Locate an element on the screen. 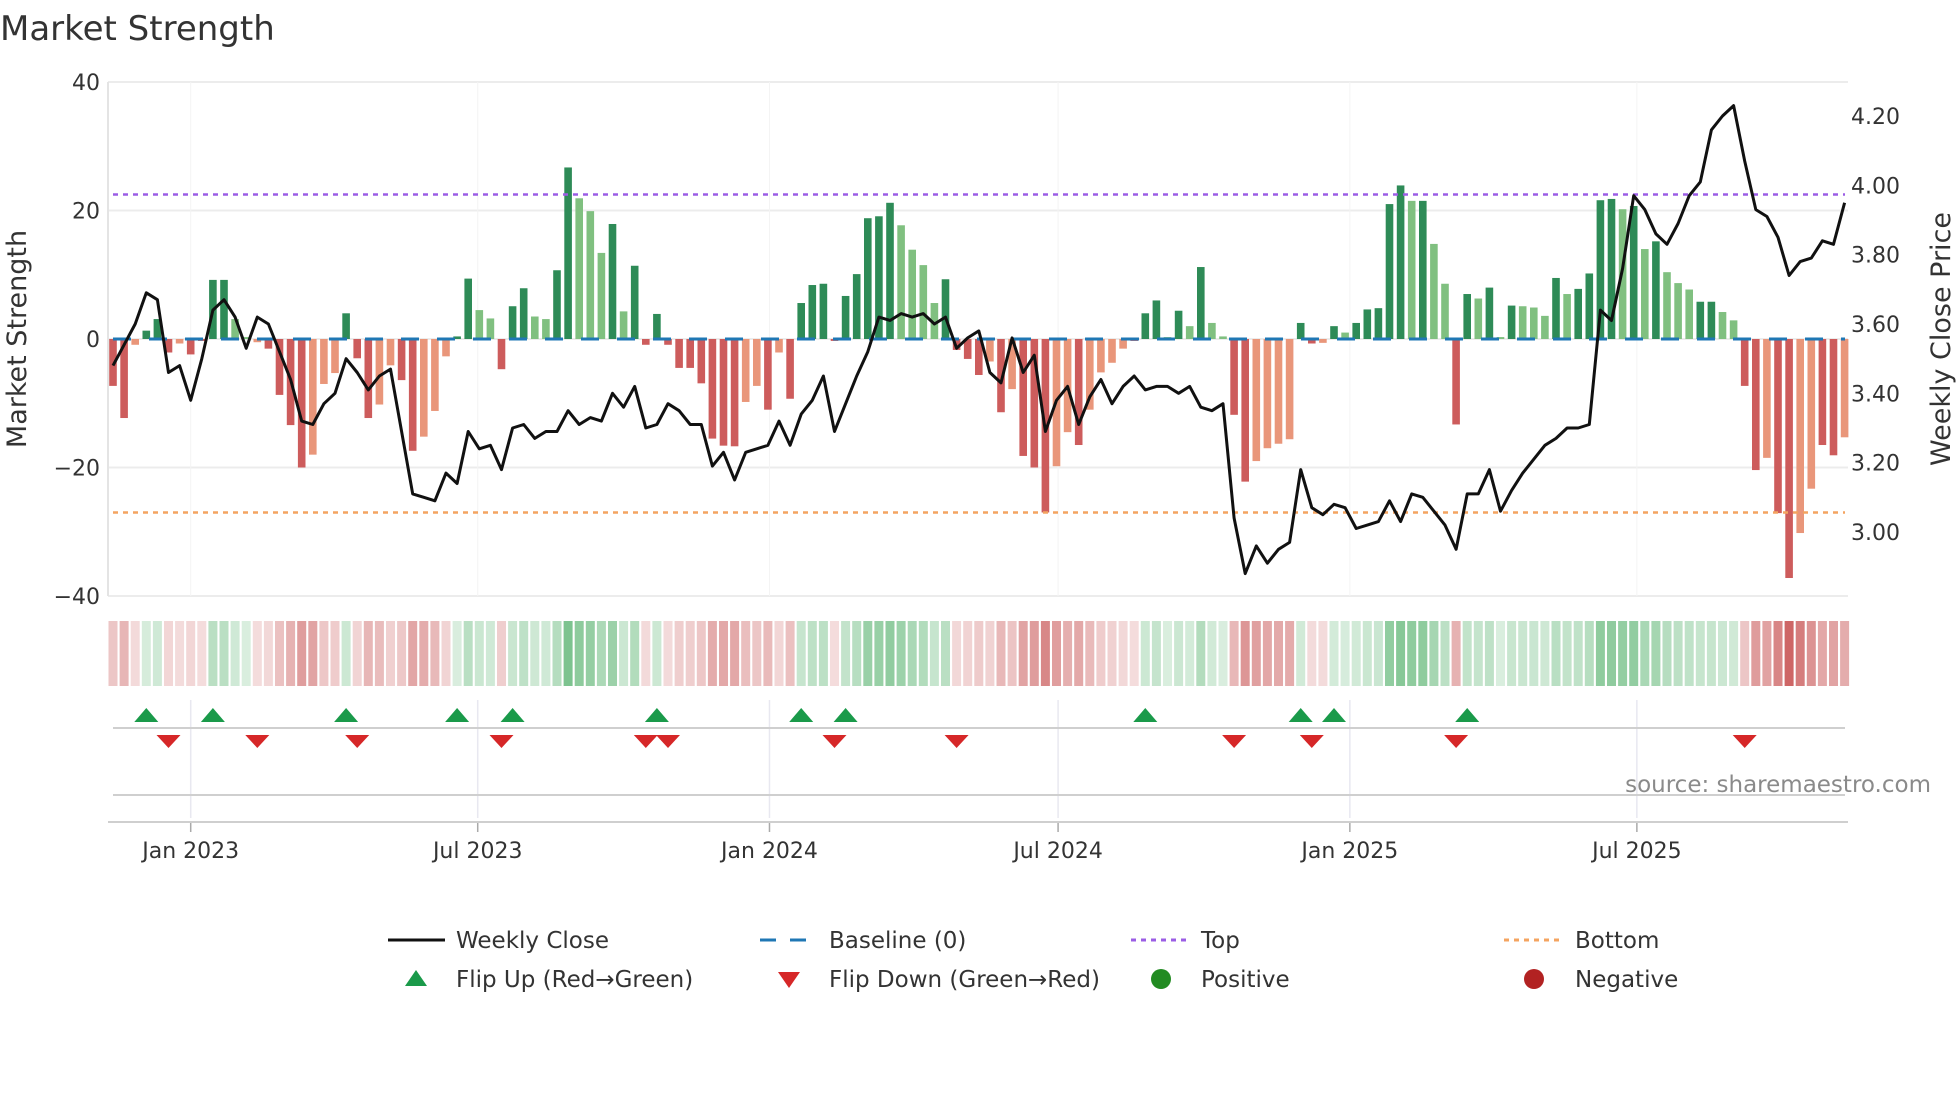 The width and height of the screenshot is (1960, 1106). y-axis-title: Market Strength is located at coordinates (17, 339).